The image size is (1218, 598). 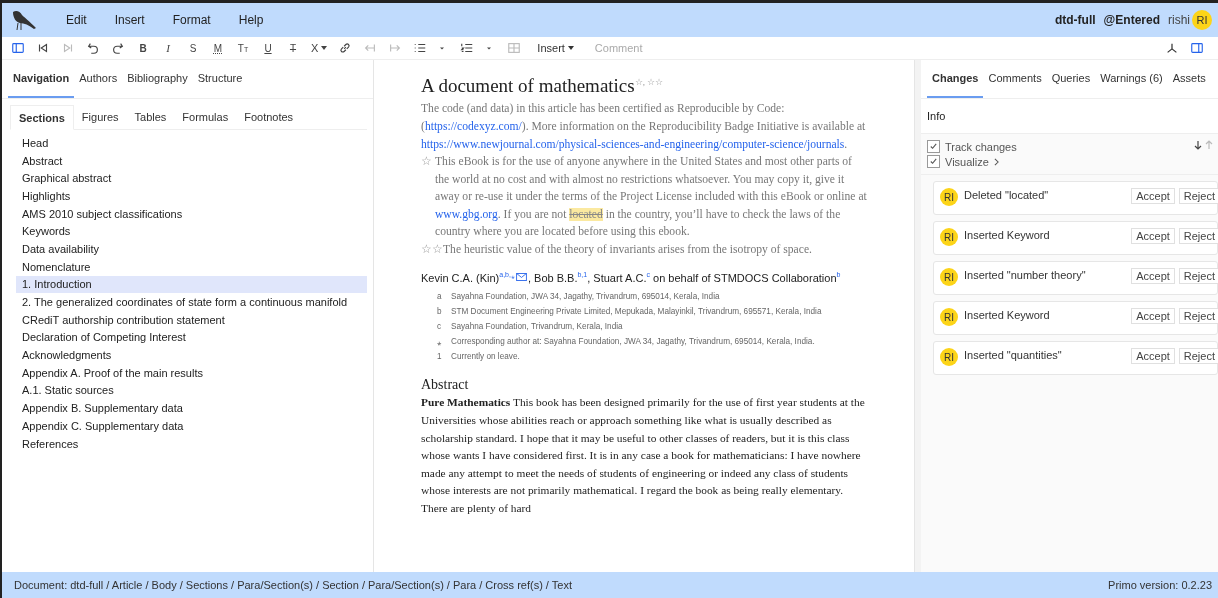 I want to click on section-item: Appendix A. Proof of the main results, so click(x=191, y=372).